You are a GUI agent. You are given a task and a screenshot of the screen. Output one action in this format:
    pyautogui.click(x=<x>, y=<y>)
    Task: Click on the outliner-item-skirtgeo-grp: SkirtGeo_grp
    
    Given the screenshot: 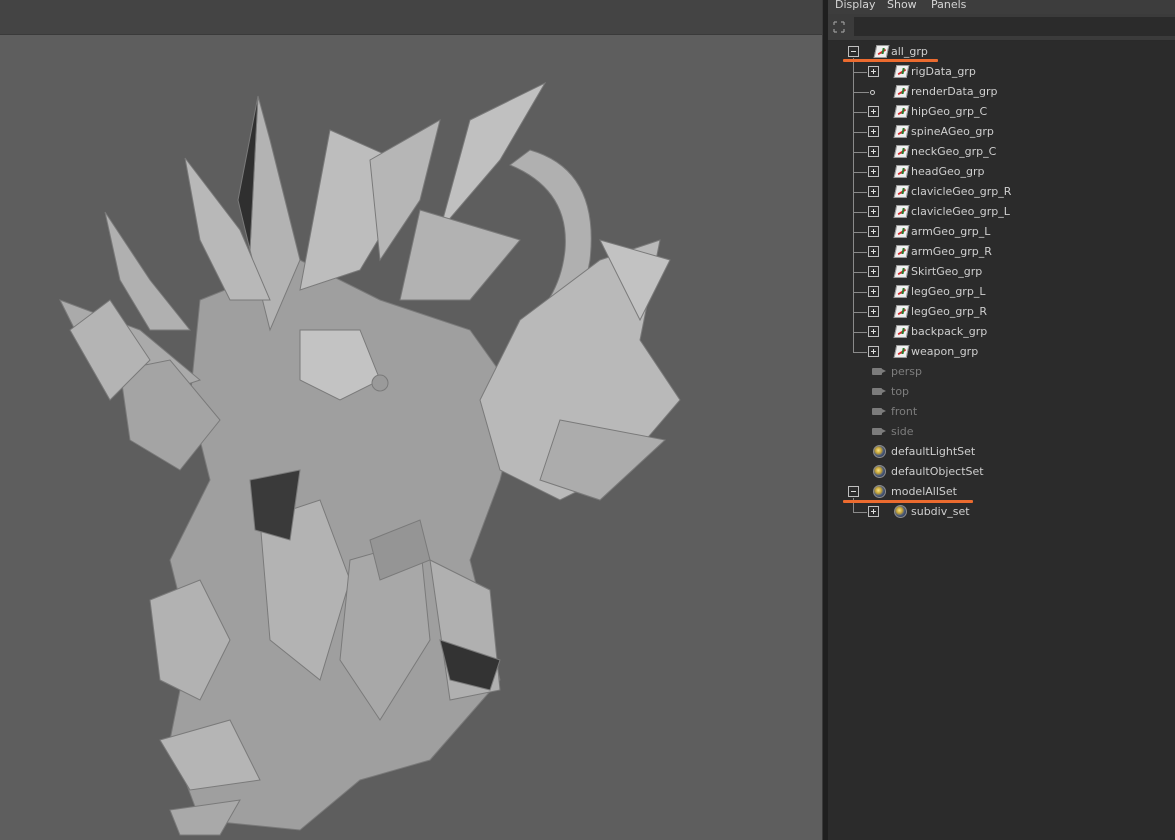 What is the action you would take?
    pyautogui.click(x=1001, y=272)
    